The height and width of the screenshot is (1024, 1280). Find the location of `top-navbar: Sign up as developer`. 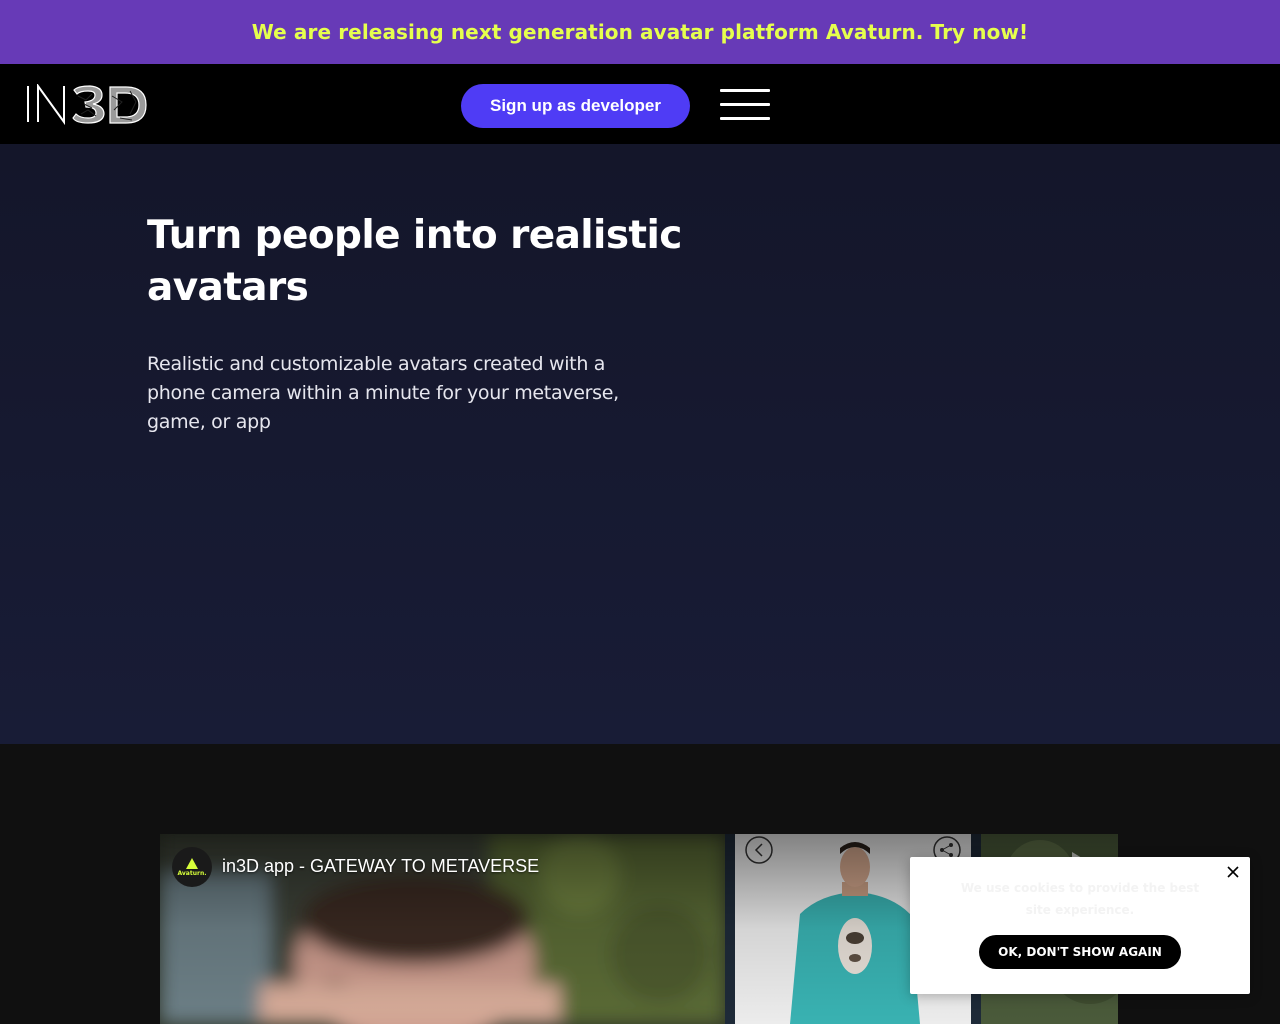

top-navbar: Sign up as developer is located at coordinates (640, 104).